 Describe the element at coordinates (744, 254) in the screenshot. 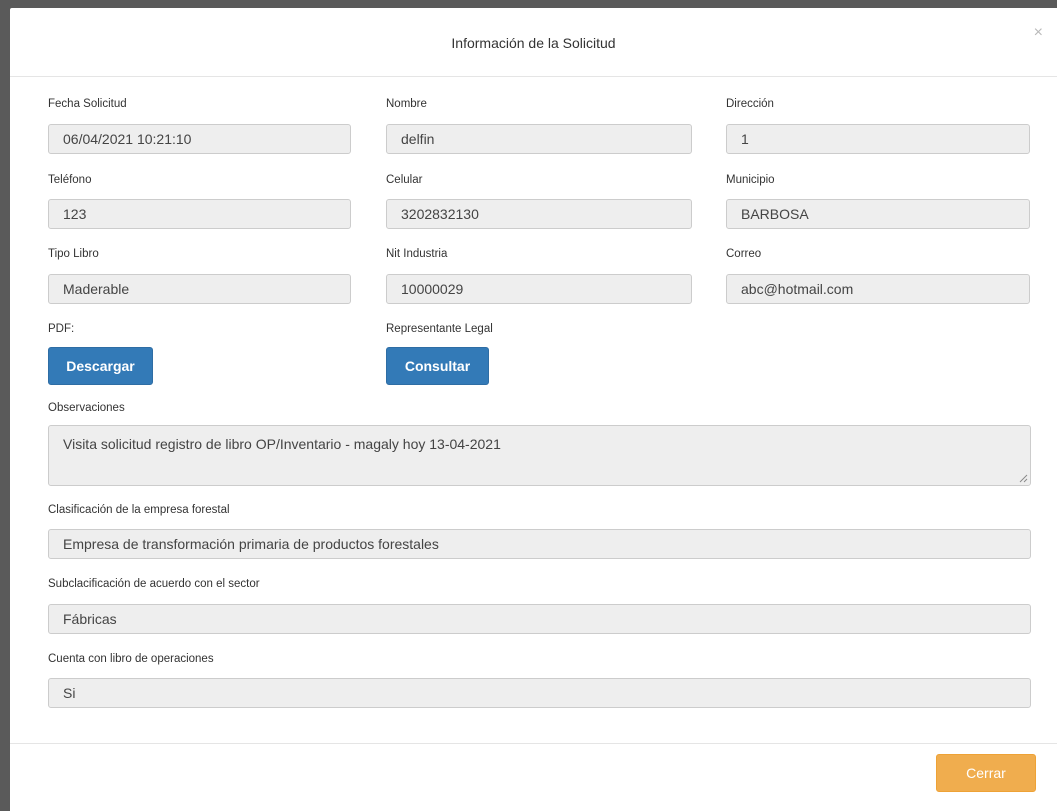

I see `label-correo: Correo` at that location.